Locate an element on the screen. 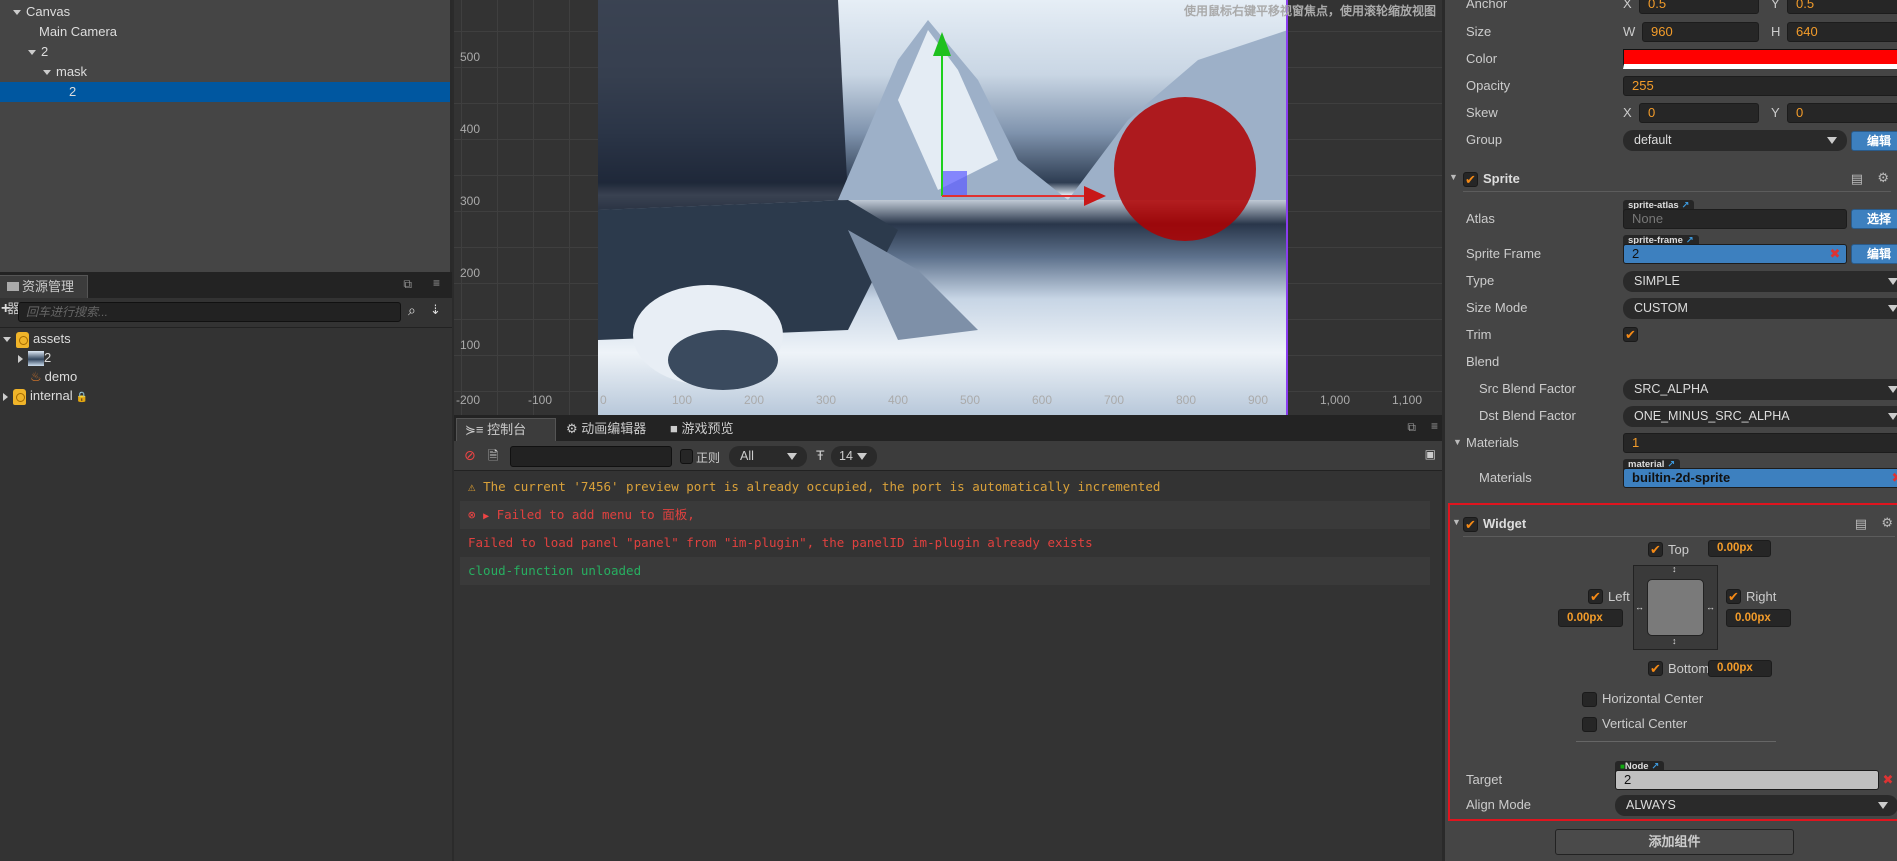 This screenshot has width=1897, height=861. asset-folder-assets: assets is located at coordinates (37, 338).